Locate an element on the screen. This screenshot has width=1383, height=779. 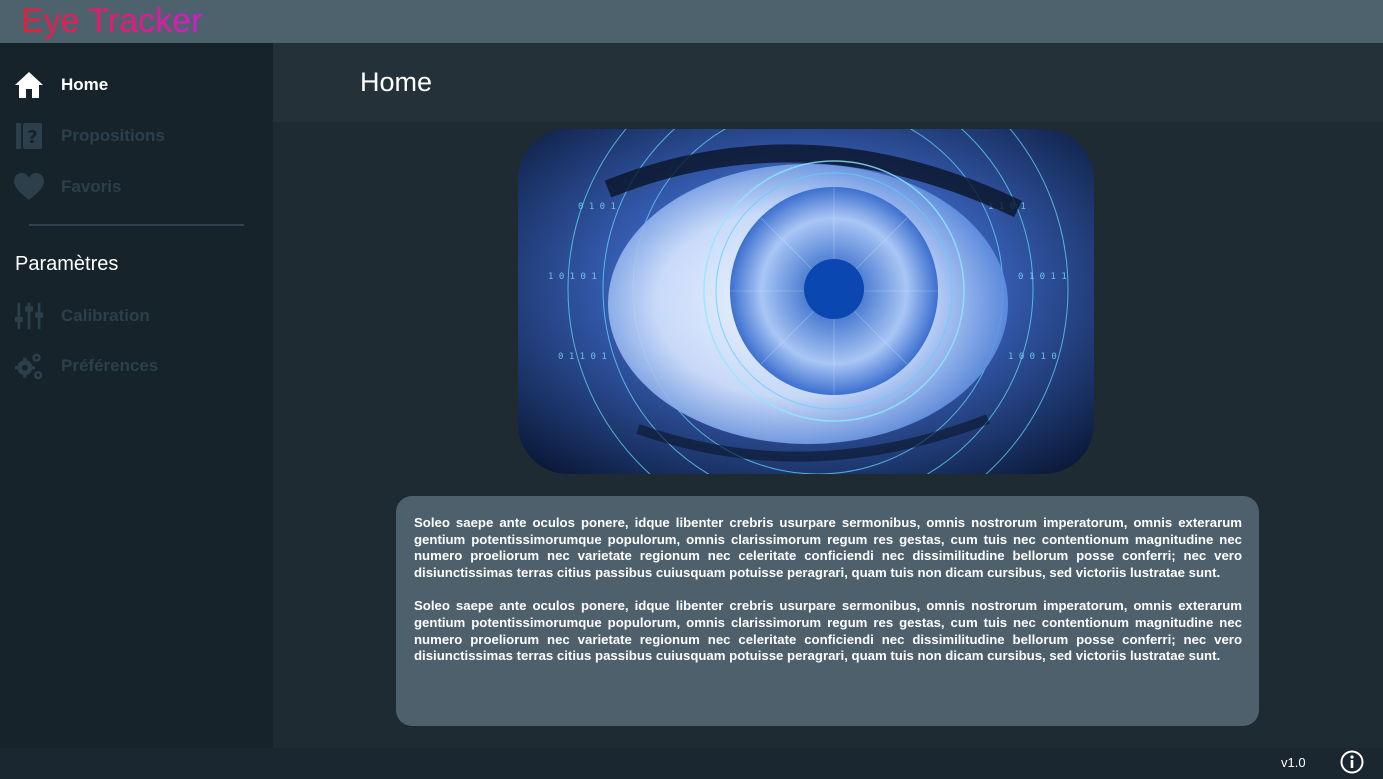
sidebar-item-label: Propositions is located at coordinates (113, 135).